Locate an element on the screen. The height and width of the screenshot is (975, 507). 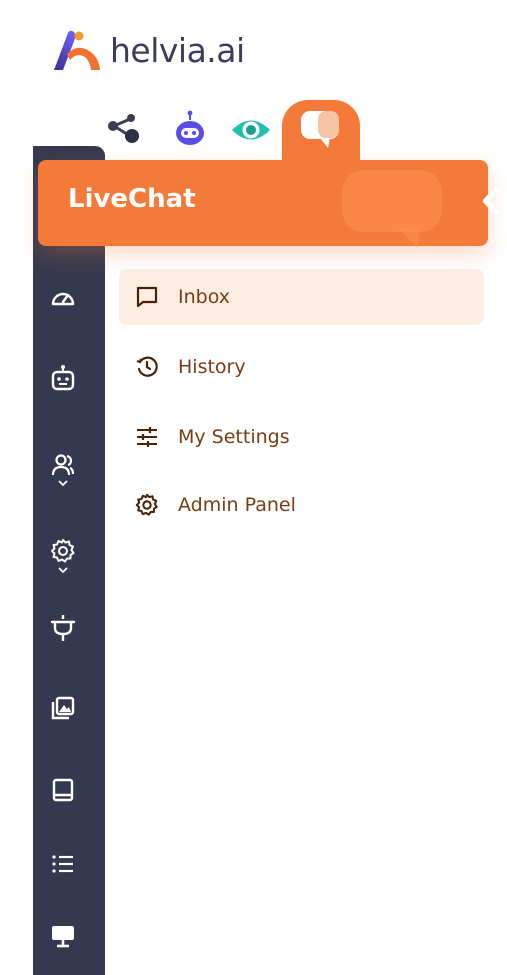
menu-item-history: History is located at coordinates (301, 367).